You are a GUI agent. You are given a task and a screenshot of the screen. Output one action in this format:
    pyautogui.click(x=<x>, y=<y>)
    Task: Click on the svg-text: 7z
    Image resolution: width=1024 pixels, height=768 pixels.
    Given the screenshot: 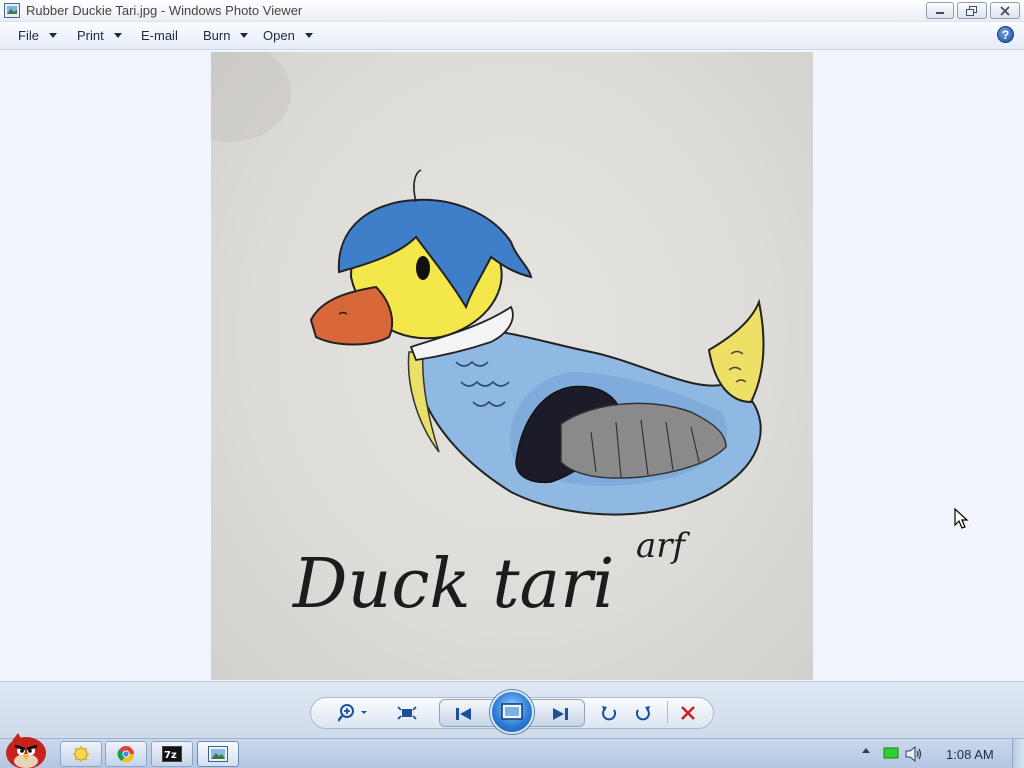 What is the action you would take?
    pyautogui.click(x=170, y=755)
    